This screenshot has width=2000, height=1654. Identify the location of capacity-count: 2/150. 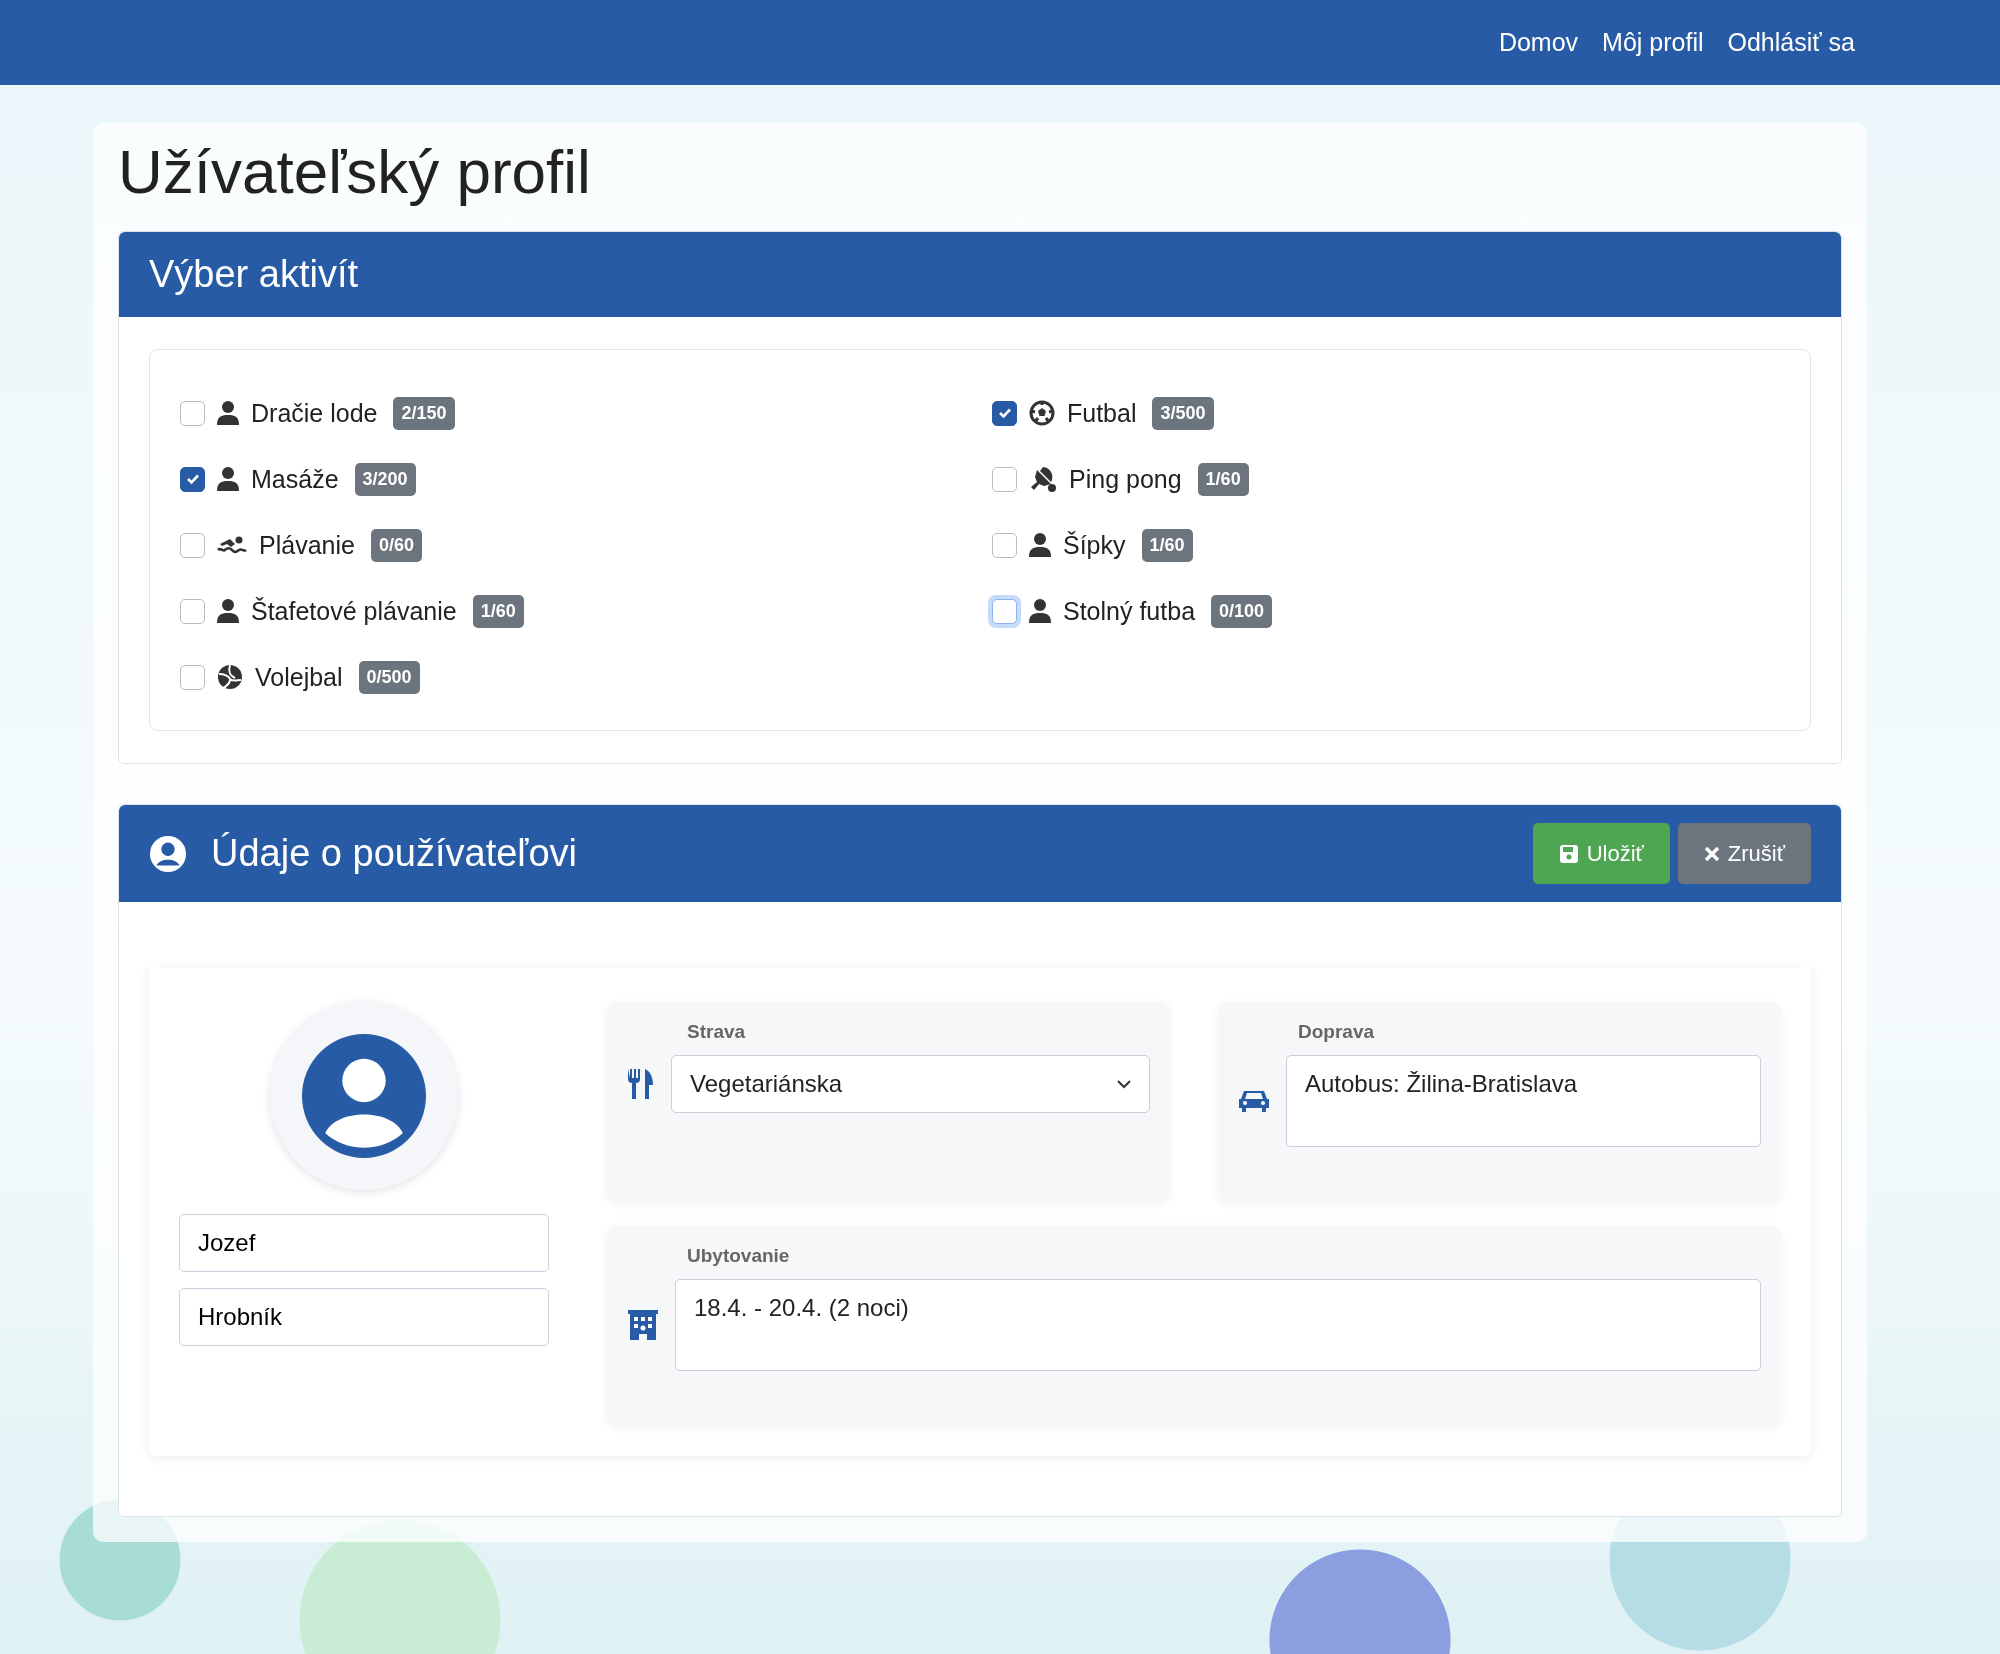
(424, 413).